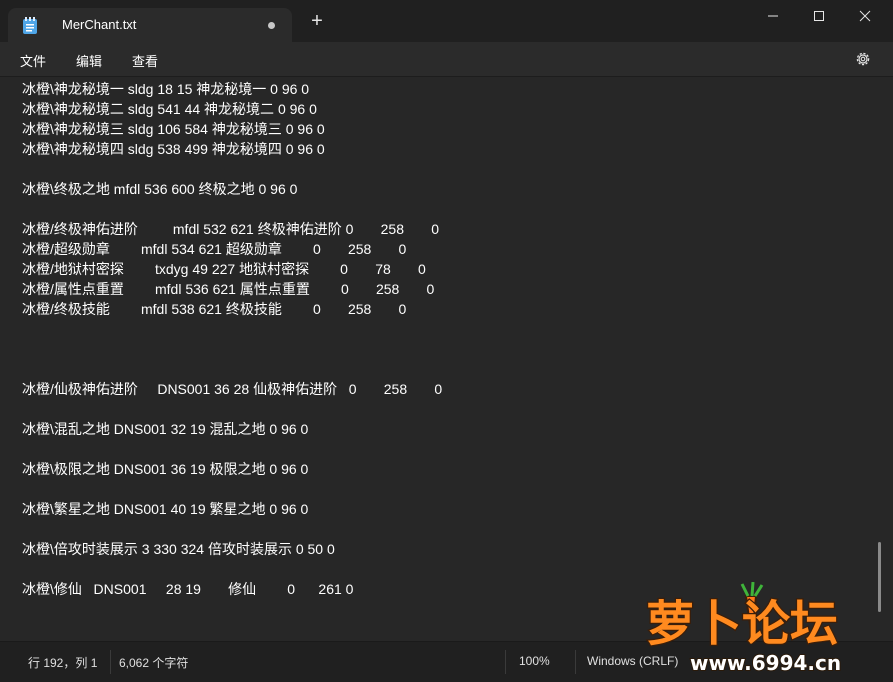 The image size is (893, 682). I want to click on text-line: 冰橙\终极之地 mfdl 536 600 终极之地 0 96 0, so click(160, 189).